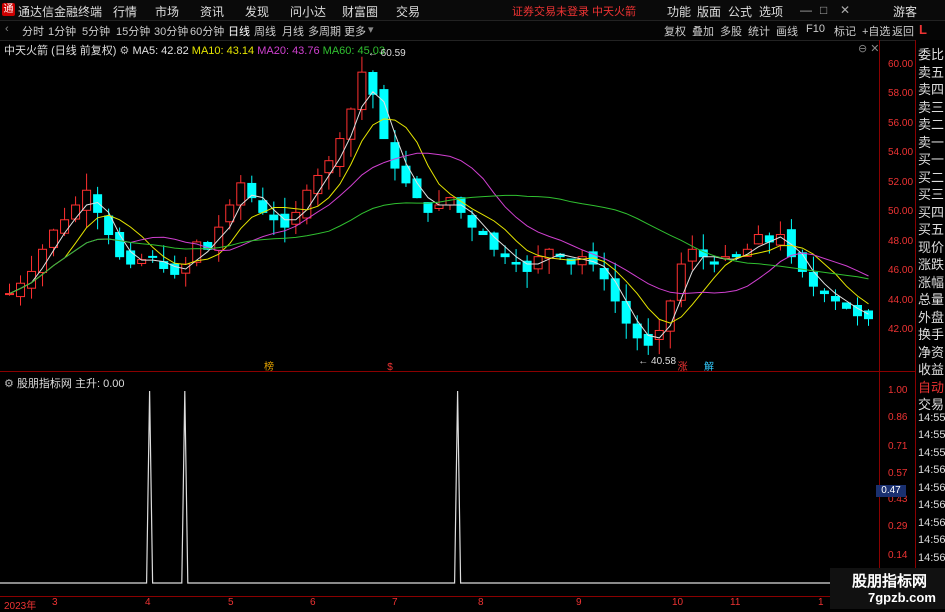 Image resolution: width=945 pixels, height=612 pixels. I want to click on tab-monthly: 月线, so click(293, 31).